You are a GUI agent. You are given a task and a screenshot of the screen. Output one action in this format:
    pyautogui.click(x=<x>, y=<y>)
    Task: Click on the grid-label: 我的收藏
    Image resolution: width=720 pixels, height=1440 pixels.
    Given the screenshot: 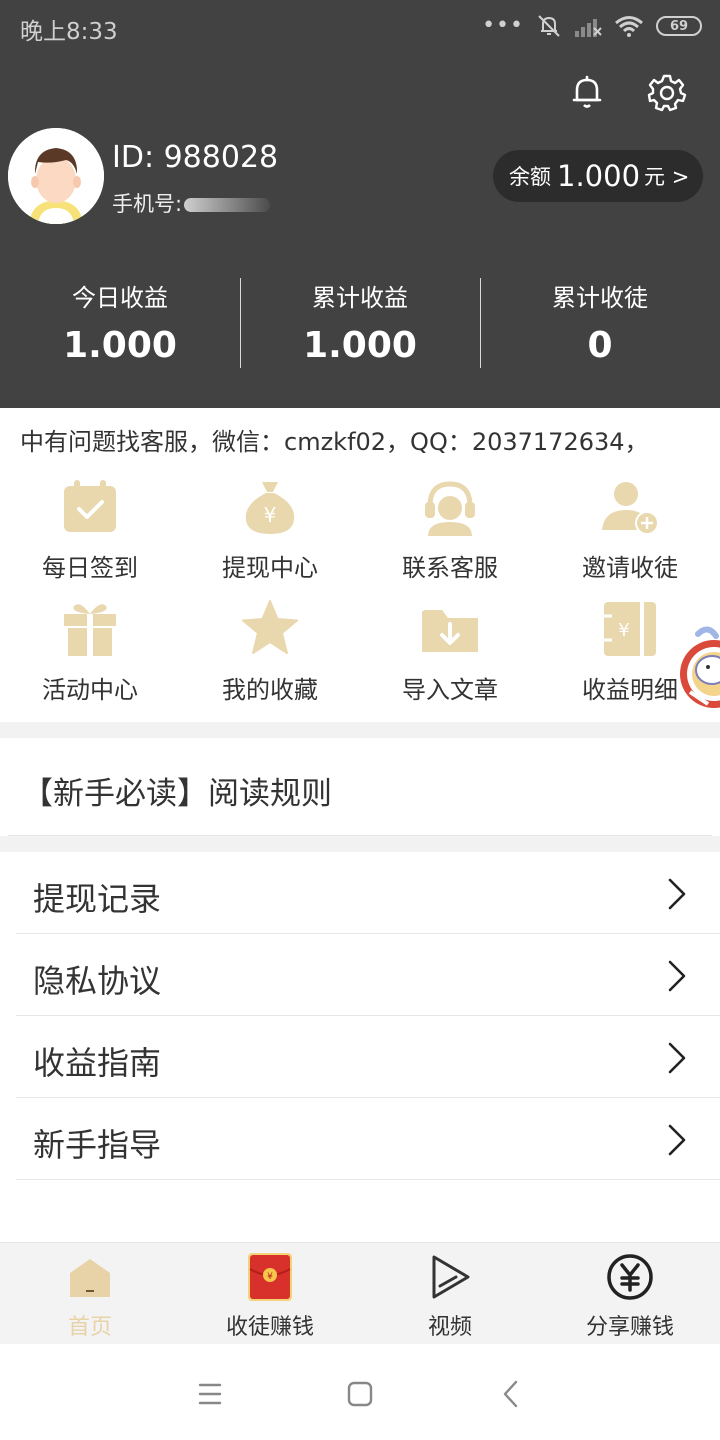 What is the action you would take?
    pyautogui.click(x=270, y=690)
    